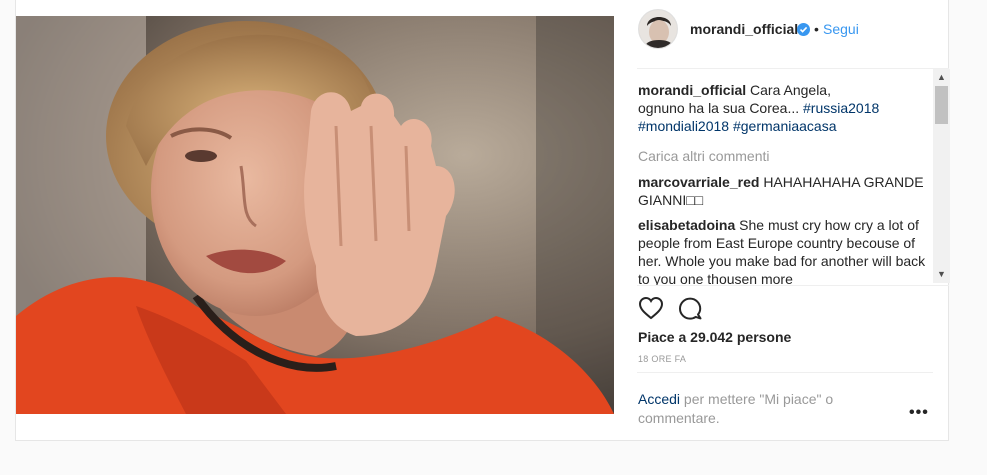 The image size is (987, 475). I want to click on likes-count: Piace a 29.042 persone, so click(714, 337).